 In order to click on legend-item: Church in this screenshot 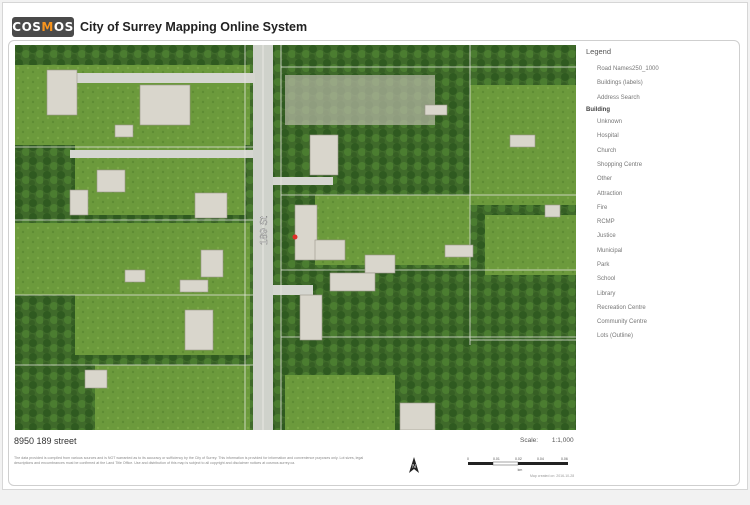, I will do `click(661, 150)`.